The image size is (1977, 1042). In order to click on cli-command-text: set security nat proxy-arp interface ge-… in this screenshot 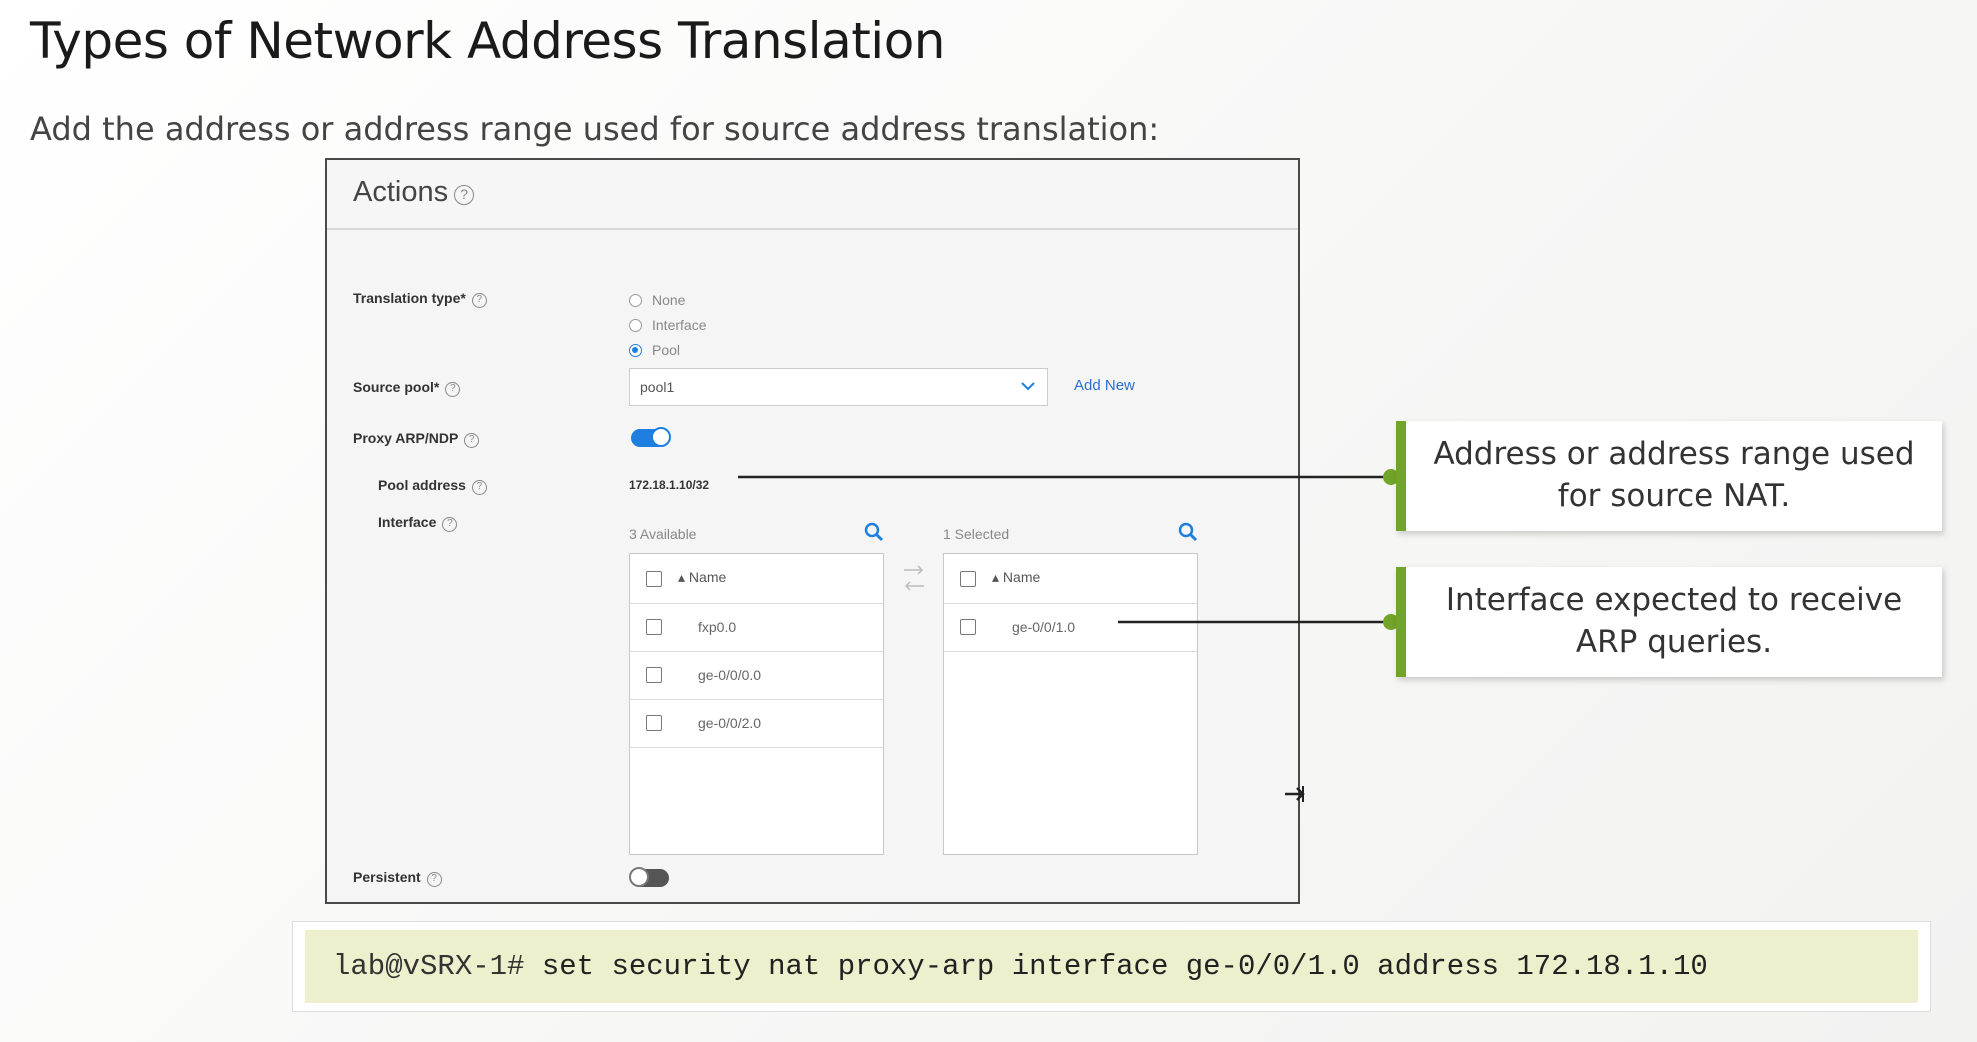, I will do `click(1116, 966)`.